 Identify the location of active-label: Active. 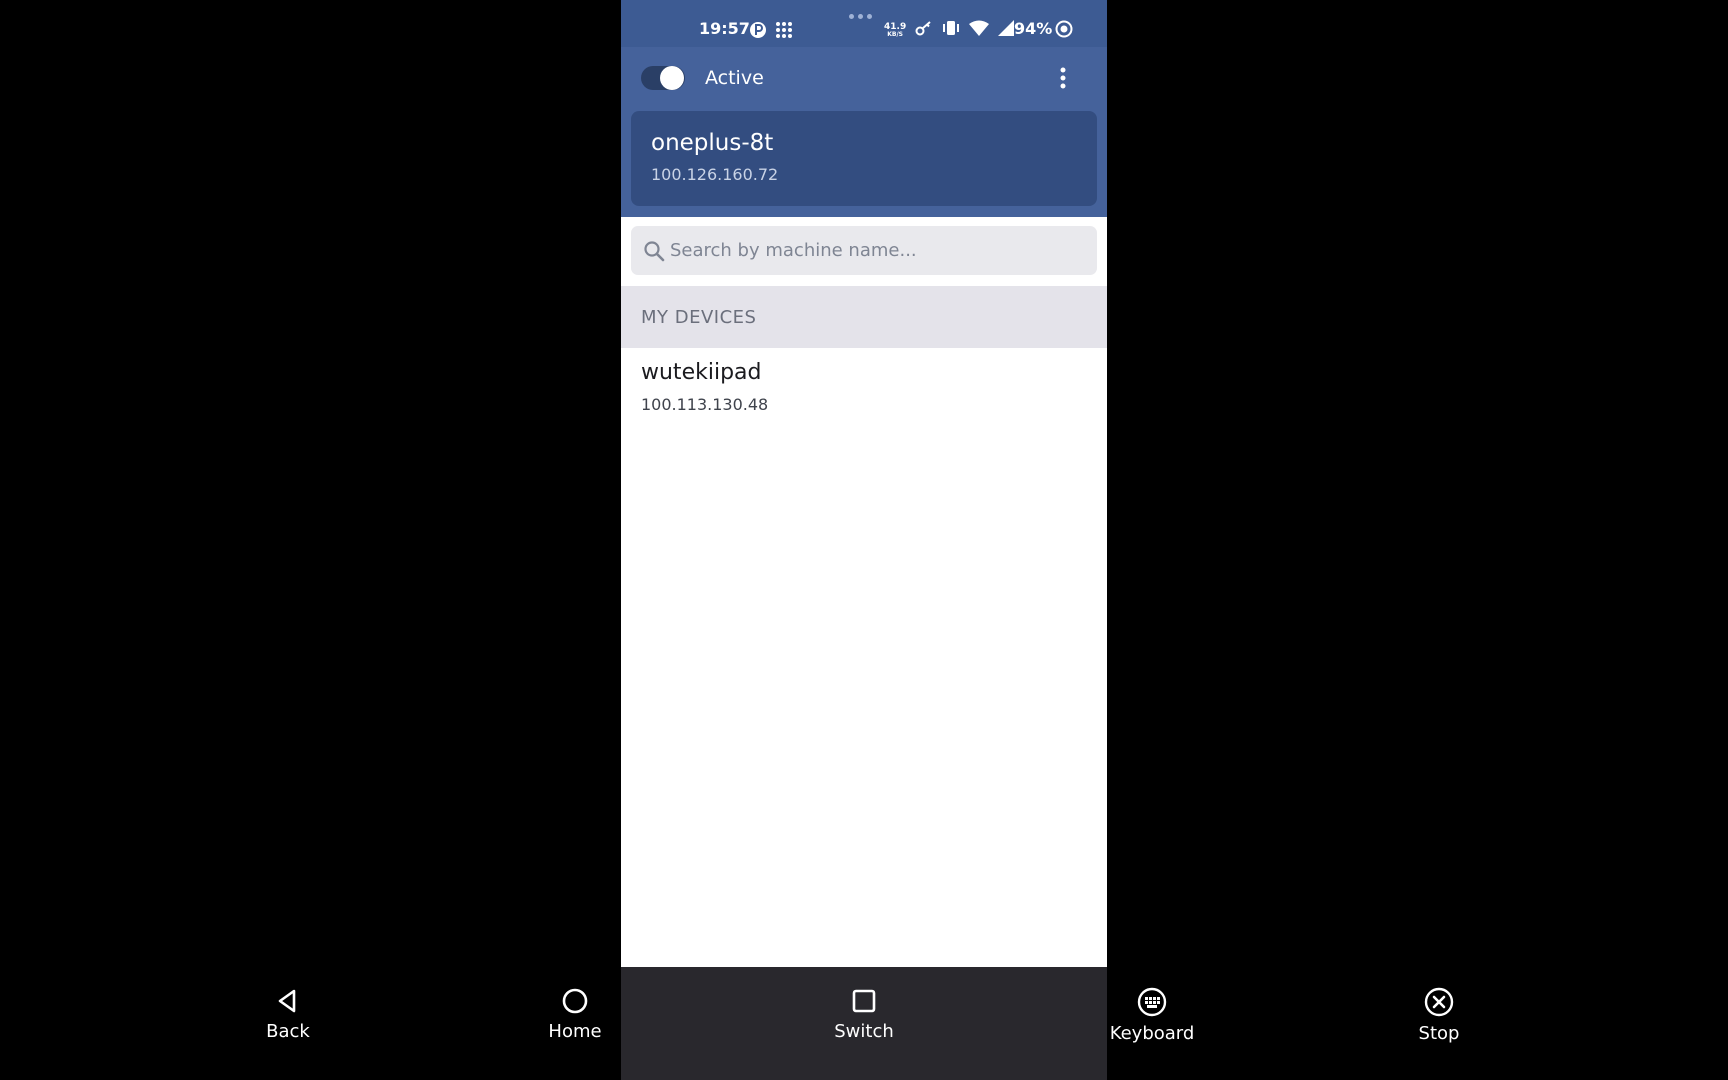
(734, 78).